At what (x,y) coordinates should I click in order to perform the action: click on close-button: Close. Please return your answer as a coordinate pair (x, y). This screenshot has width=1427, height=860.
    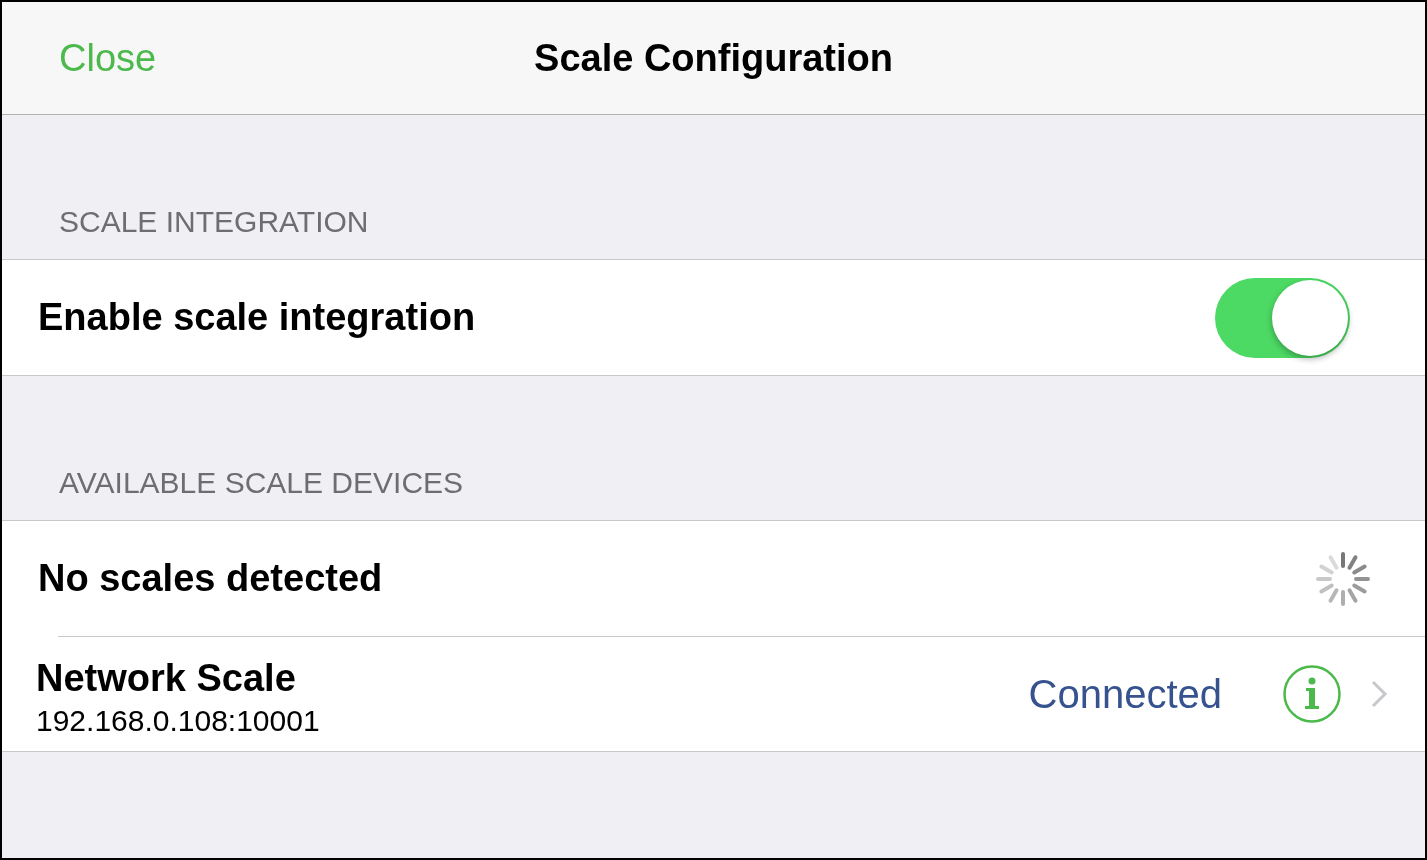
    Looking at the image, I should click on (108, 58).